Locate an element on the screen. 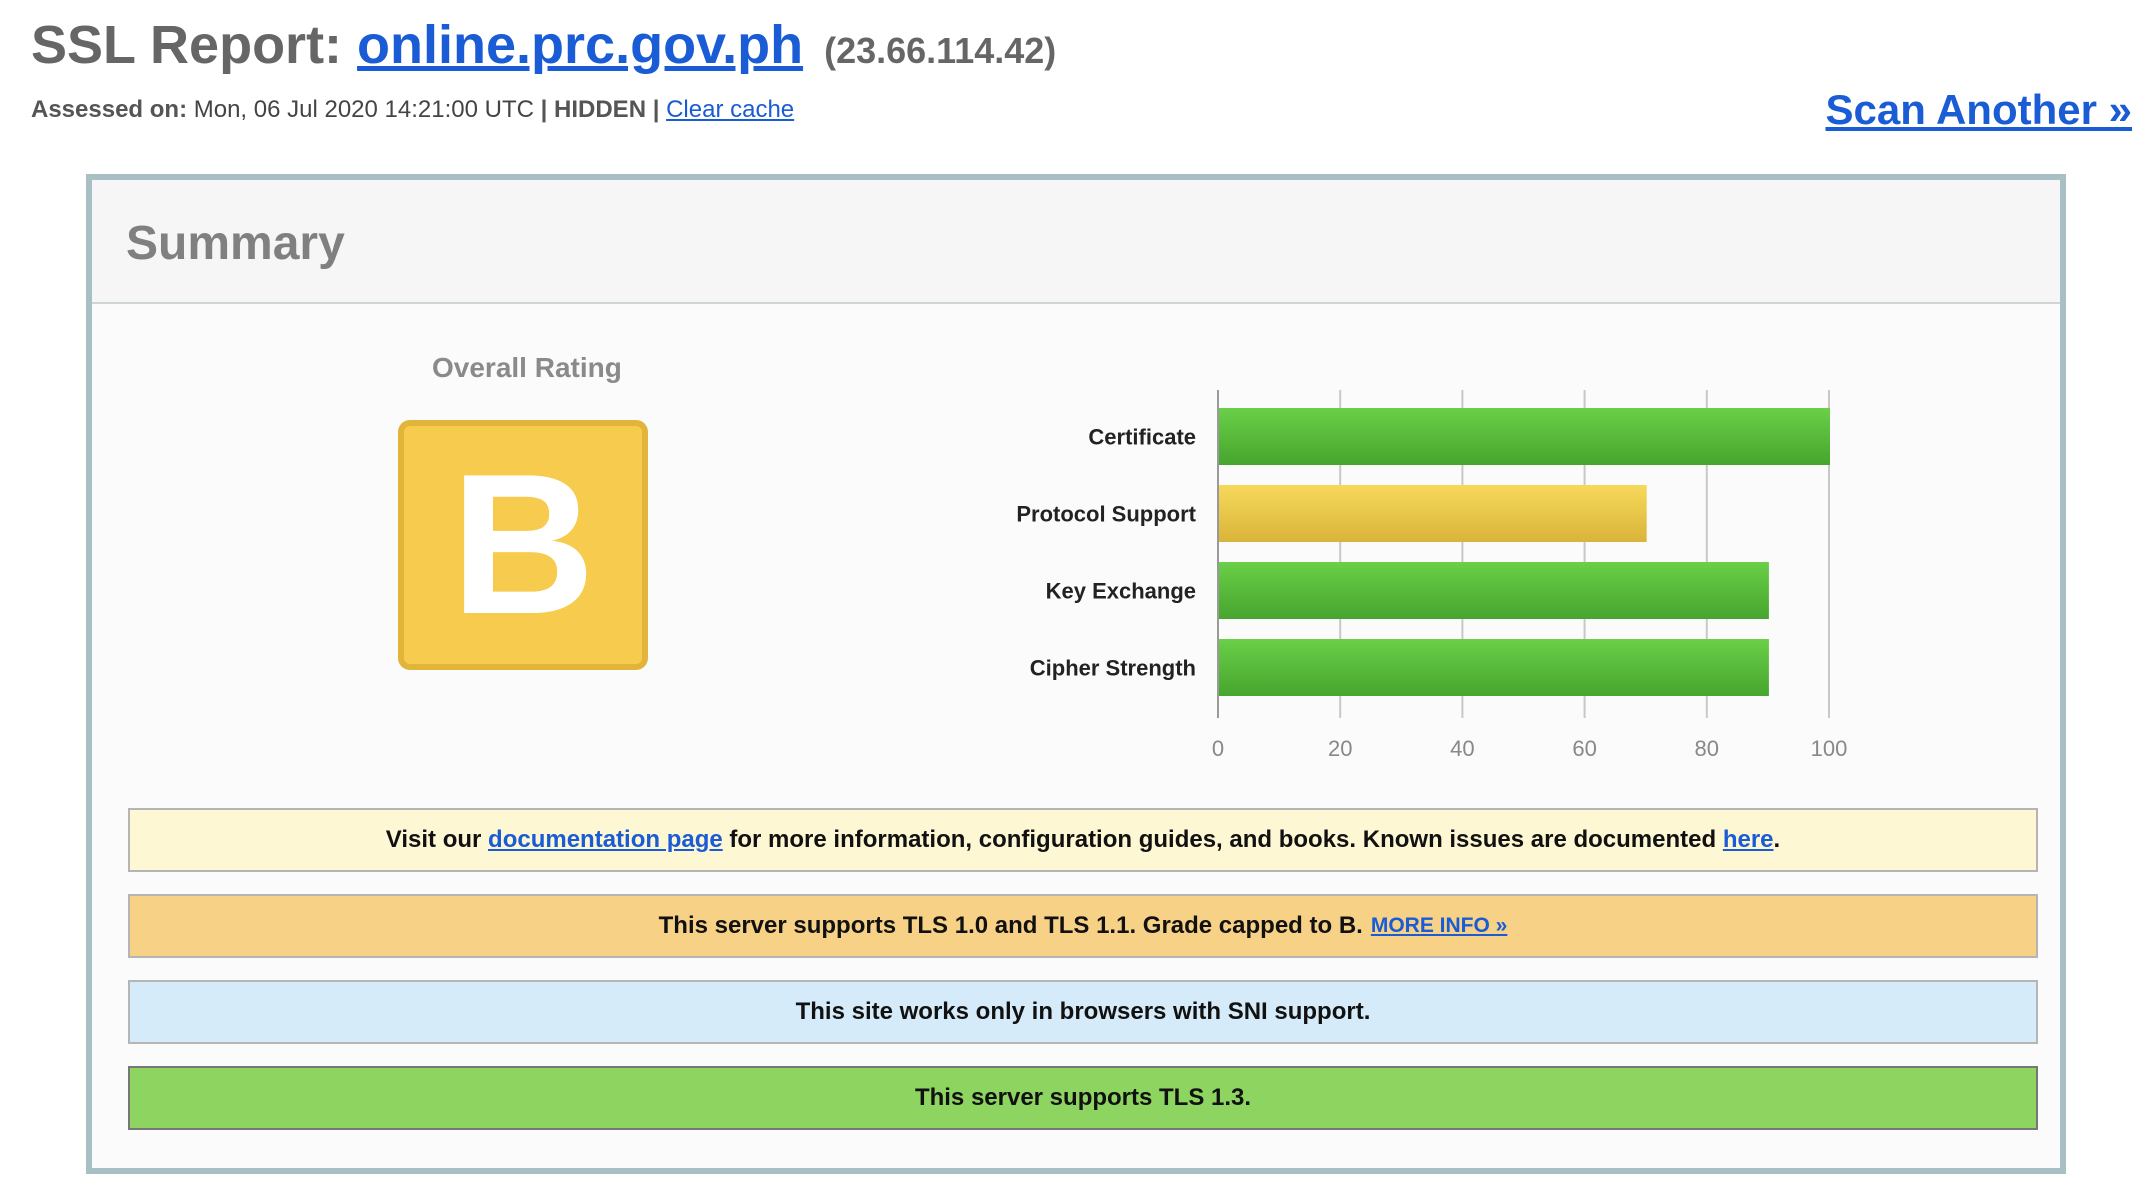 The image size is (2152, 1198). scan-another-link: Scan Another » is located at coordinates (1978, 110).